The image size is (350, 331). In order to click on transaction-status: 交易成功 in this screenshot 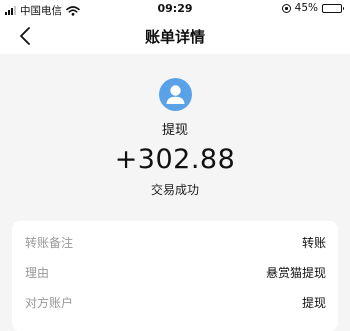, I will do `click(174, 190)`.